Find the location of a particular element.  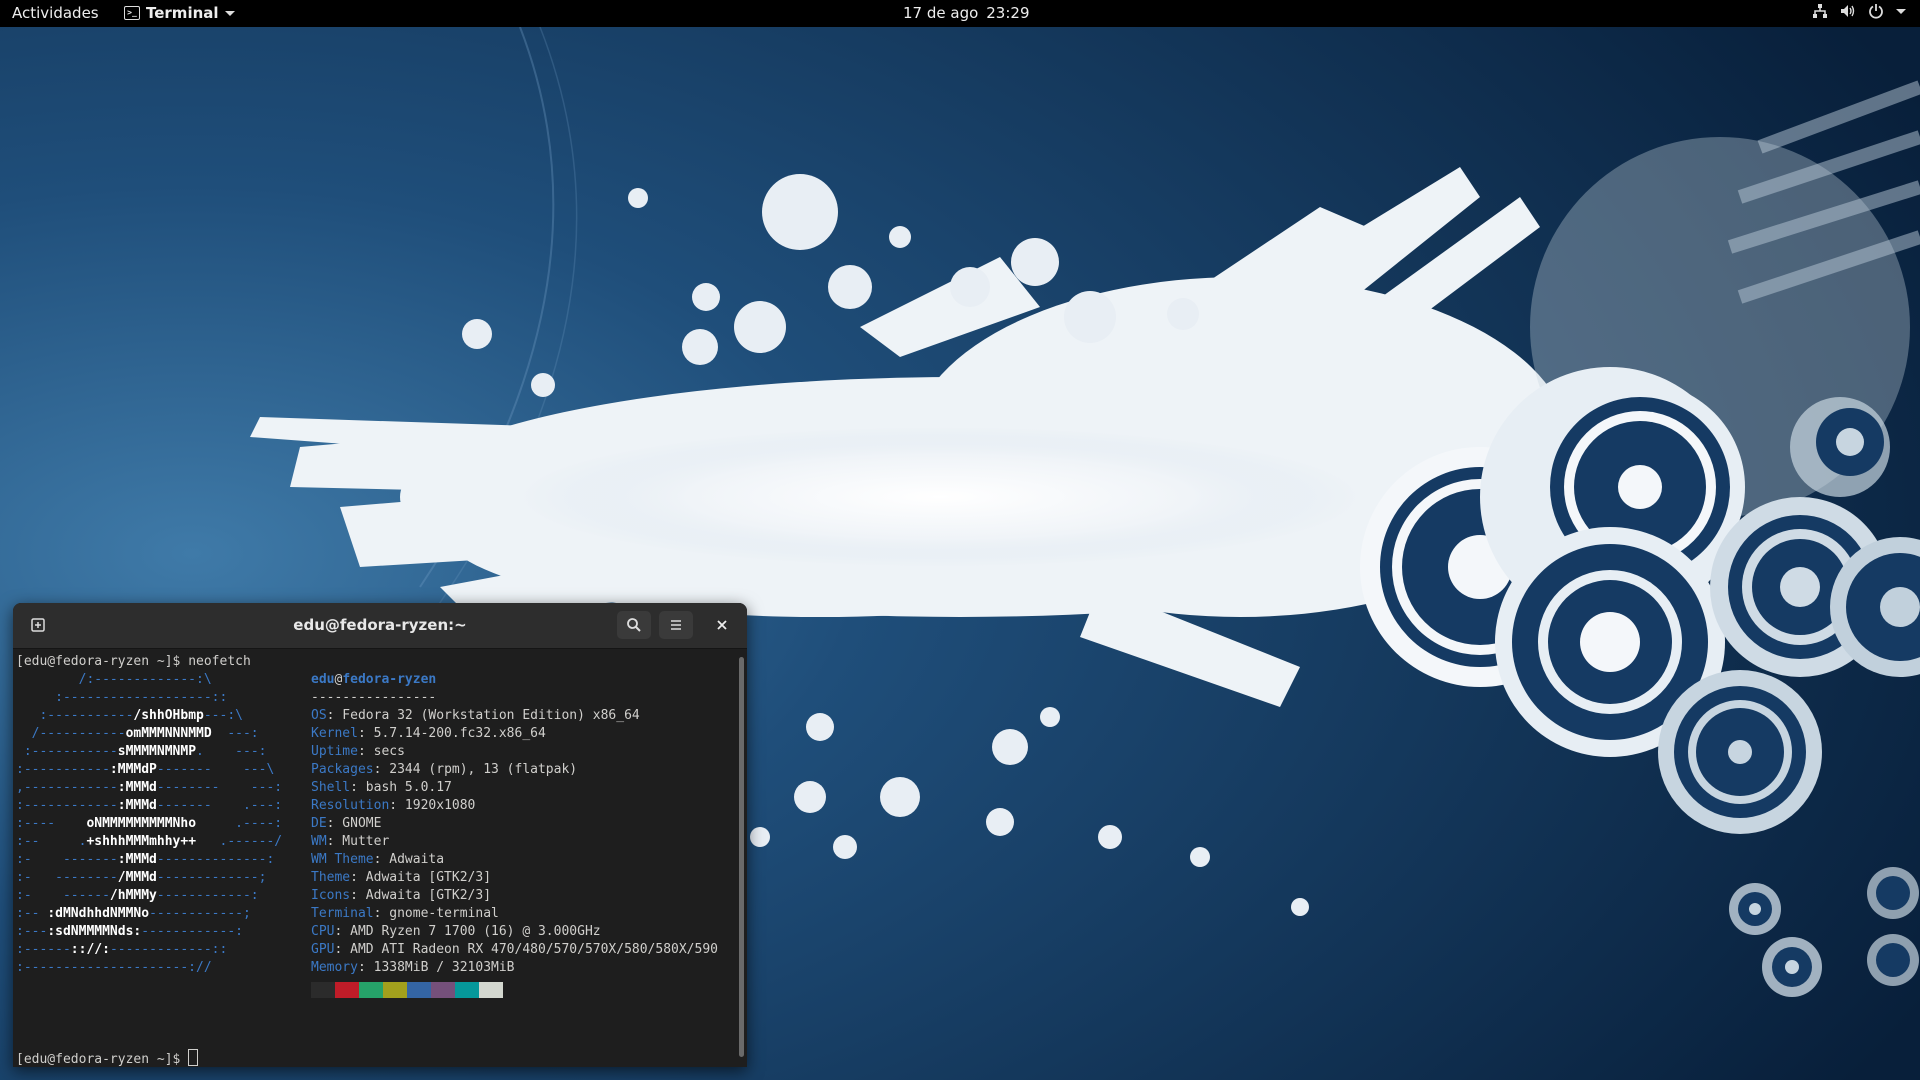

info-value: : secs is located at coordinates (381, 751).